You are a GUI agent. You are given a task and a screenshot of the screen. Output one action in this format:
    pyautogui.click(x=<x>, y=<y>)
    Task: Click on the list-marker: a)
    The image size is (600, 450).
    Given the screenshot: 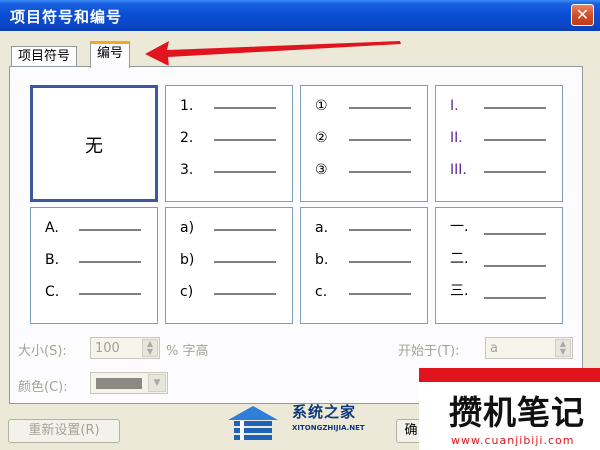 What is the action you would take?
    pyautogui.click(x=187, y=228)
    